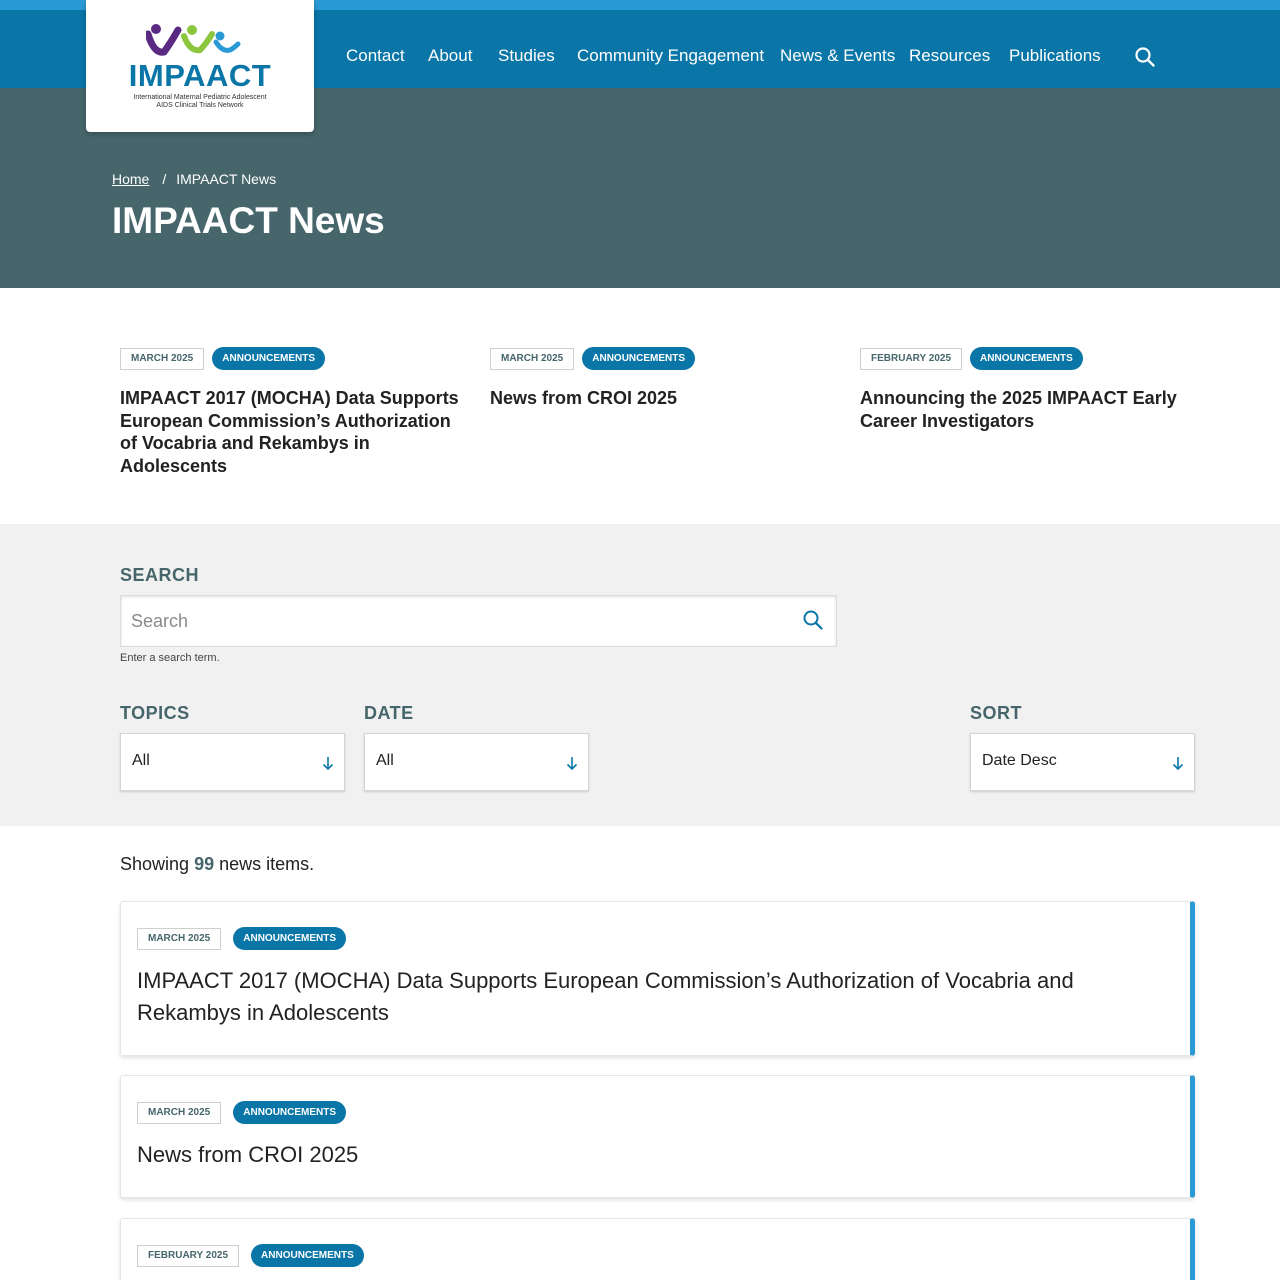 The height and width of the screenshot is (1280, 1280). I want to click on topics-label: TOPICS, so click(155, 713).